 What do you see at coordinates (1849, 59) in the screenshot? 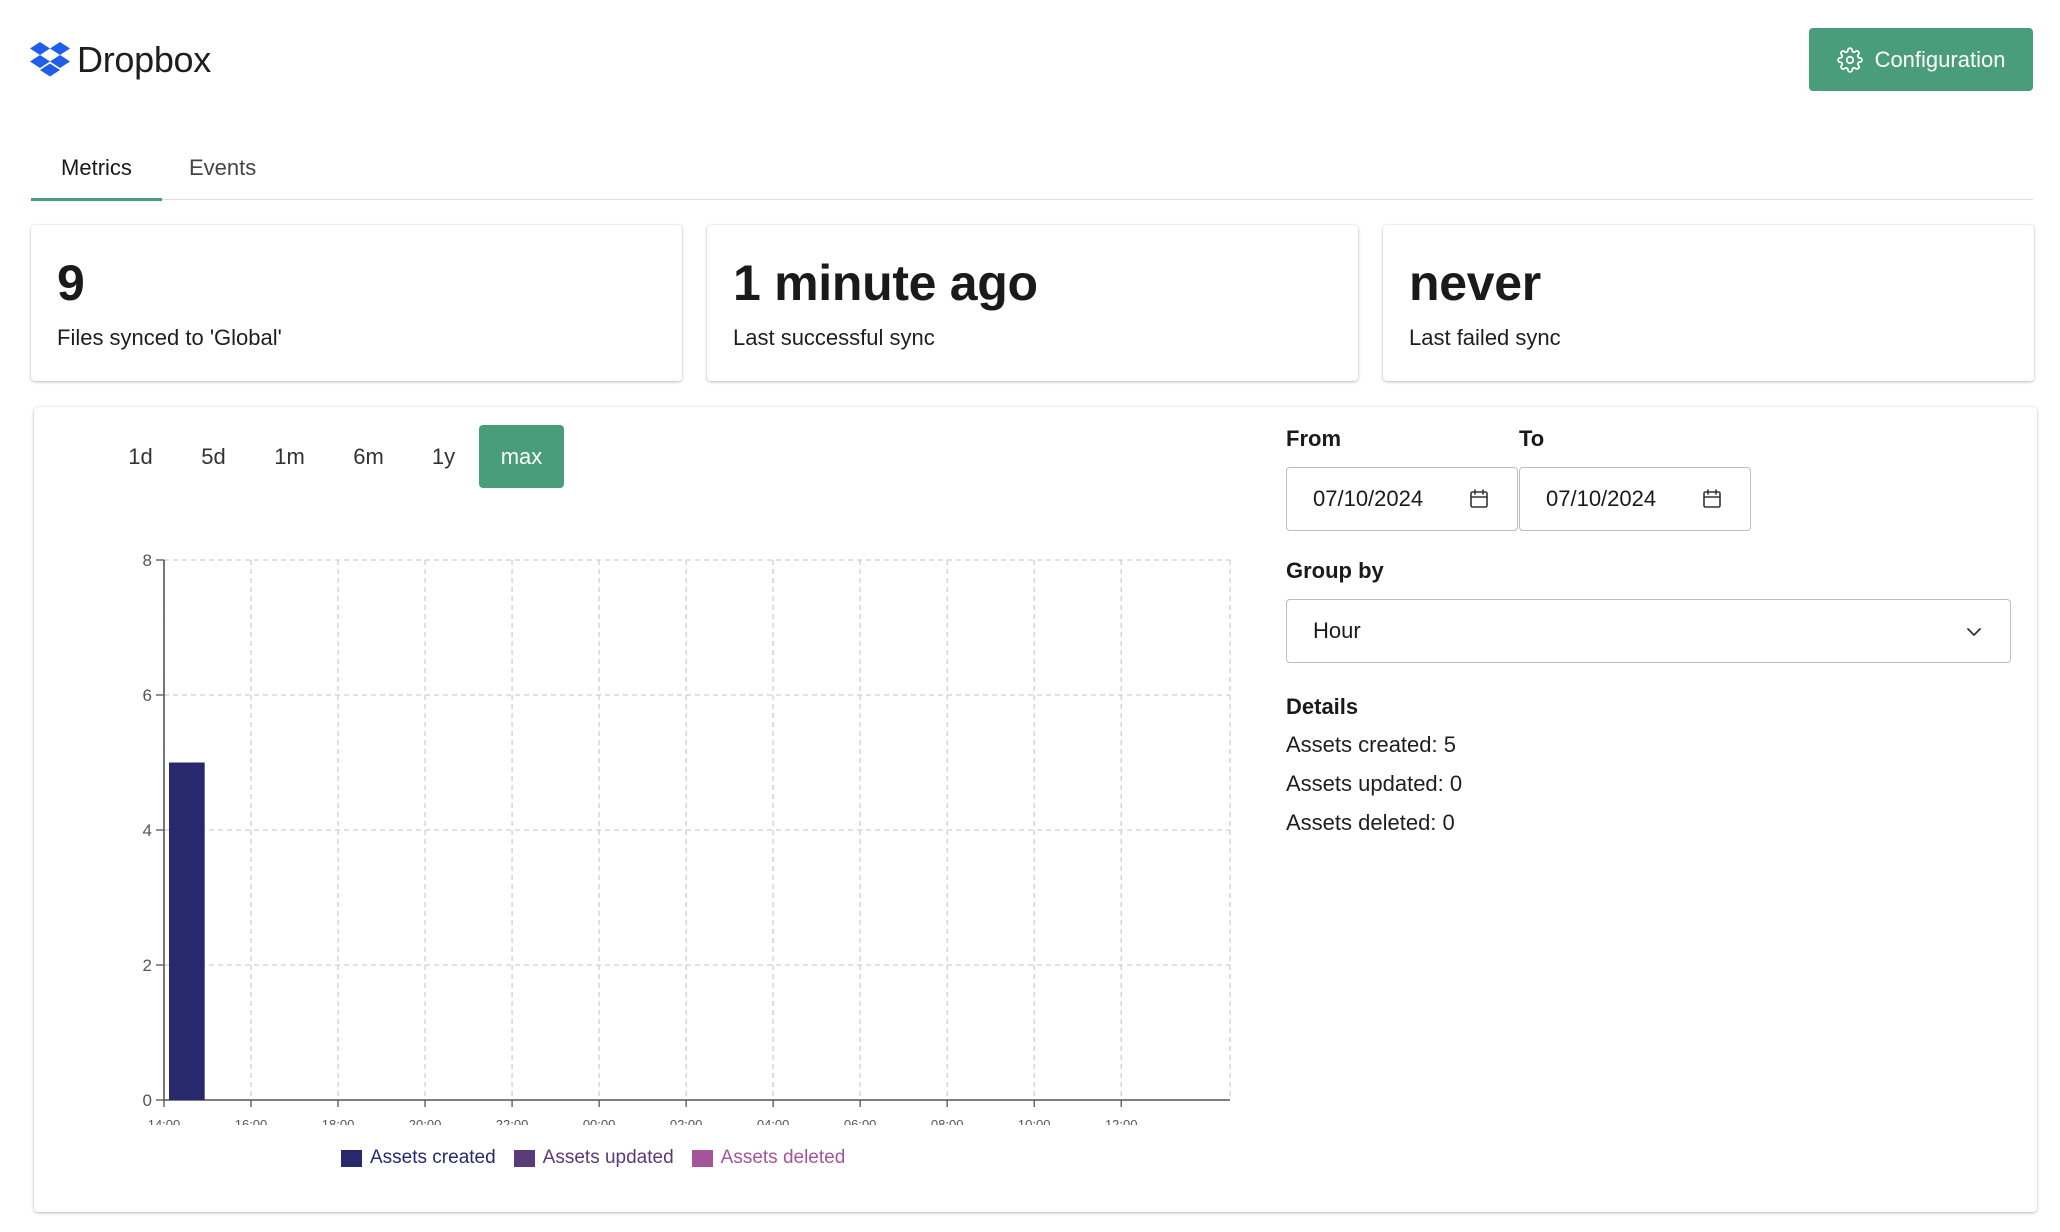
I see `gear-icon` at bounding box center [1849, 59].